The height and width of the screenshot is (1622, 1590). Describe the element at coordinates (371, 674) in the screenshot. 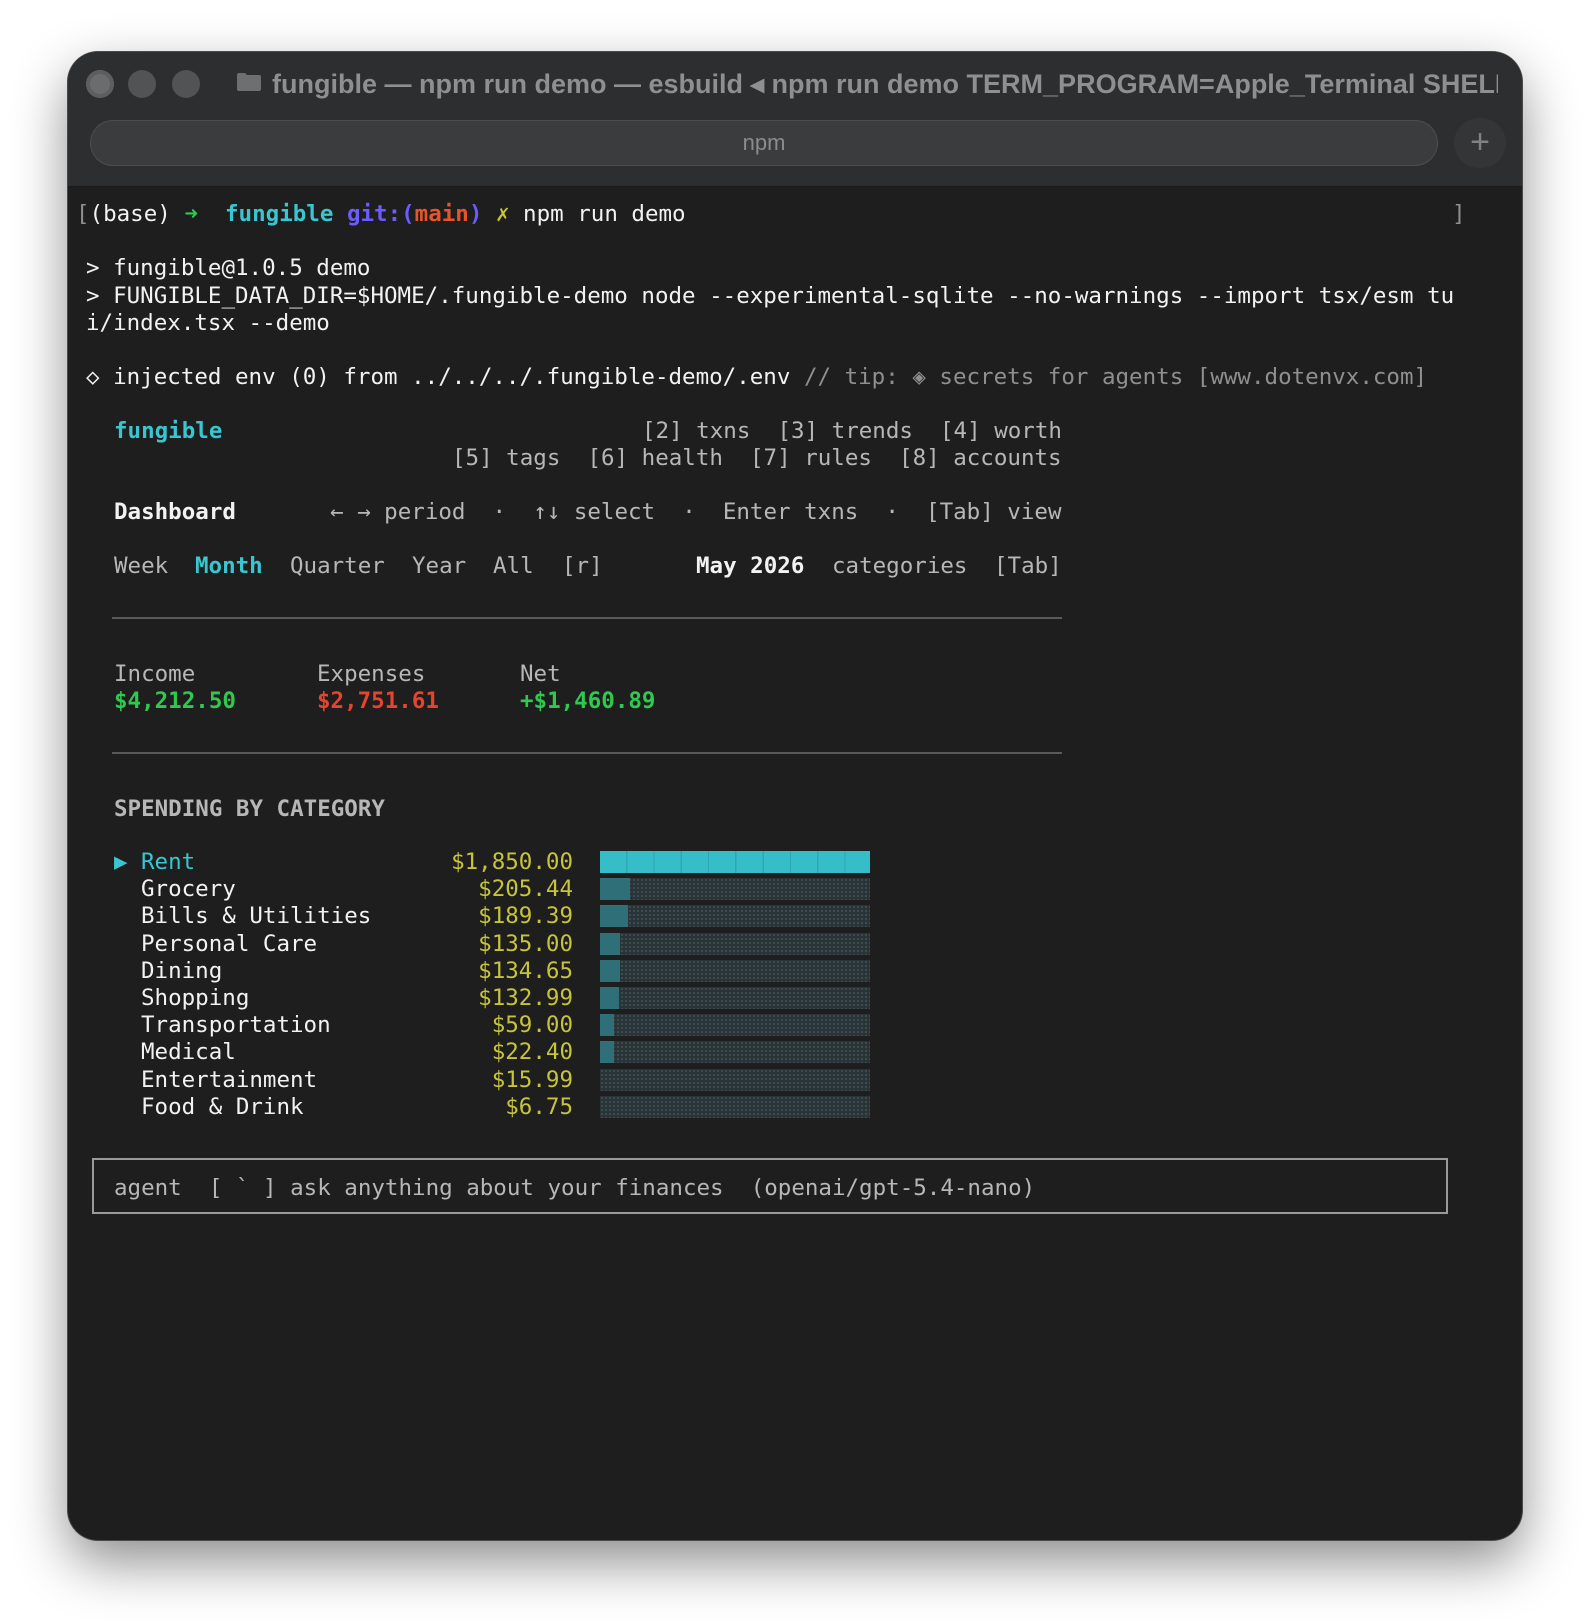

I see `expenses-label: Expenses` at that location.